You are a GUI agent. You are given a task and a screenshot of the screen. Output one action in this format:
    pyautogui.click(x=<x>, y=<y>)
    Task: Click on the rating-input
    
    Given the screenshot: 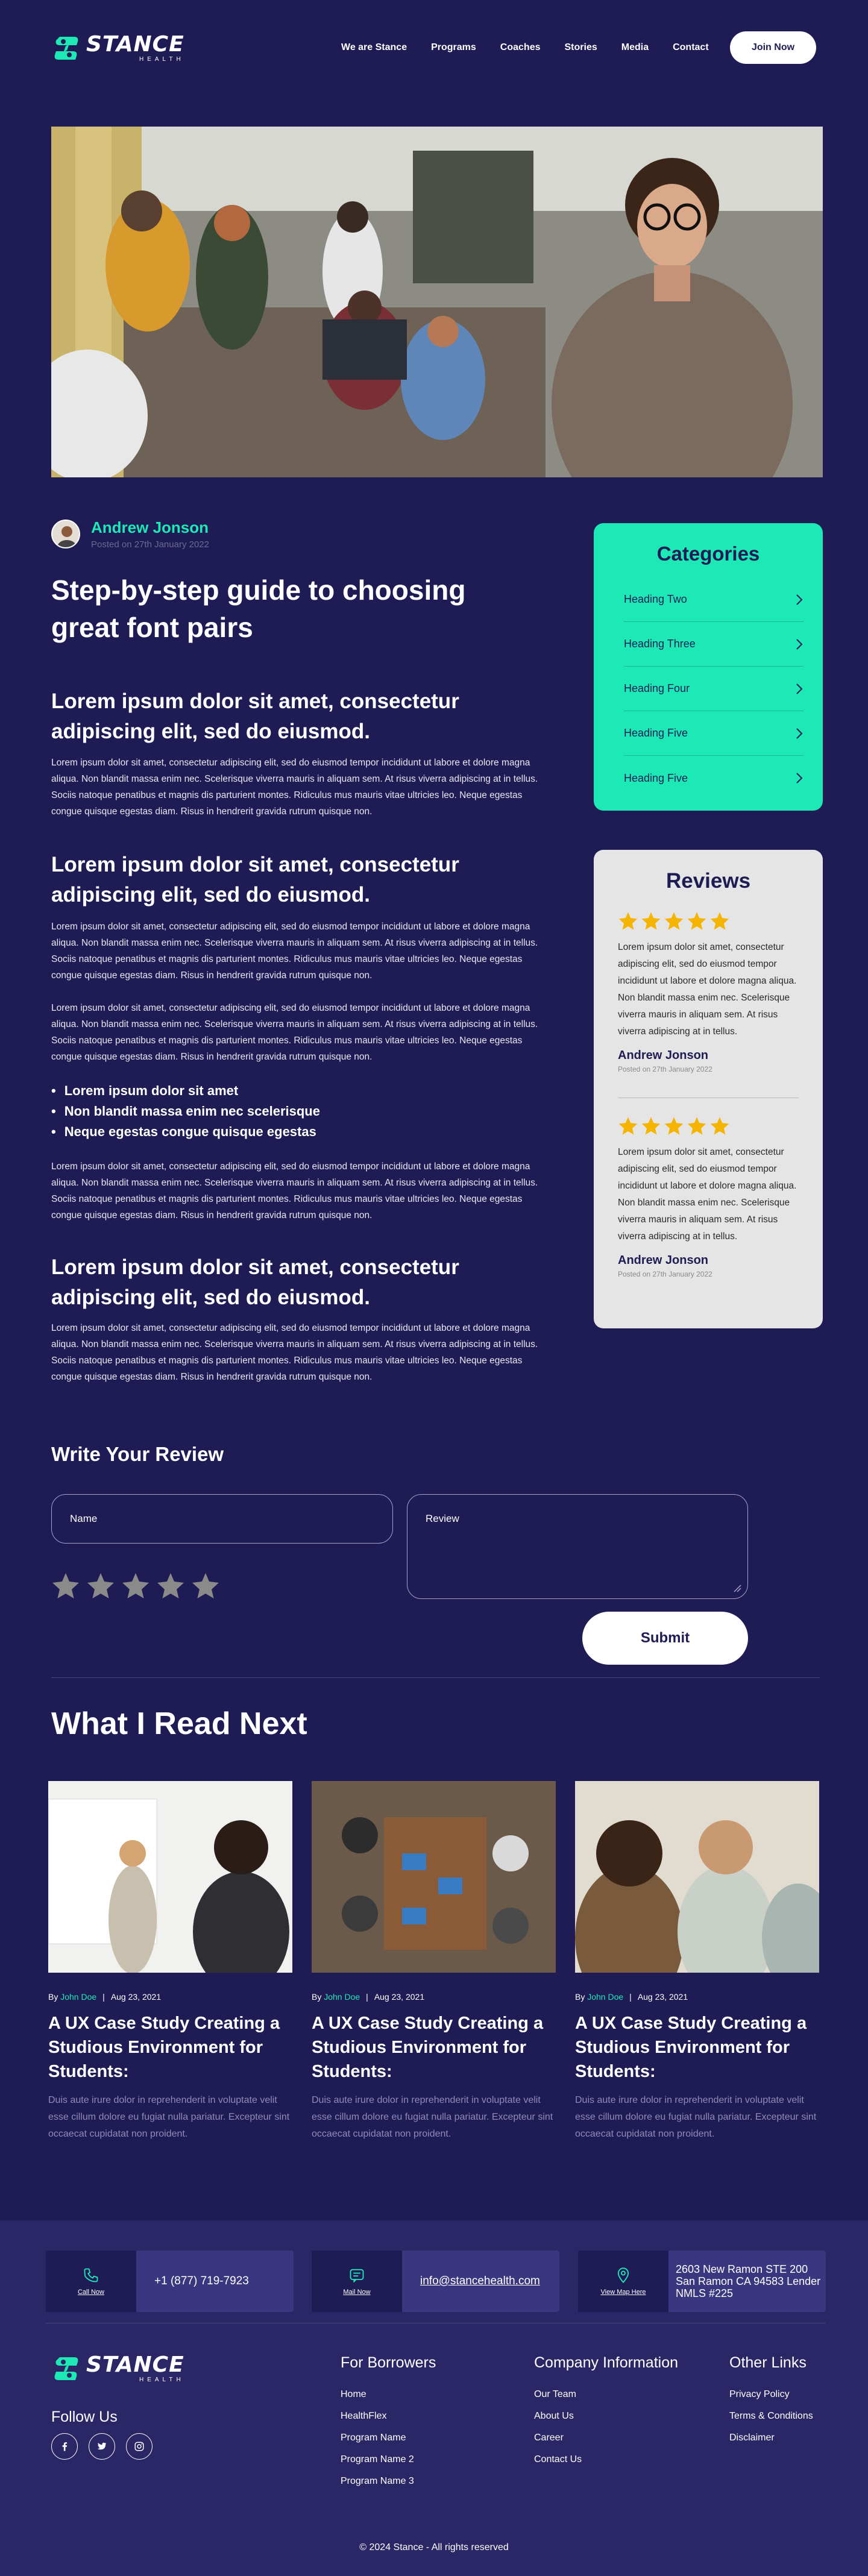 What is the action you would take?
    pyautogui.click(x=135, y=1586)
    